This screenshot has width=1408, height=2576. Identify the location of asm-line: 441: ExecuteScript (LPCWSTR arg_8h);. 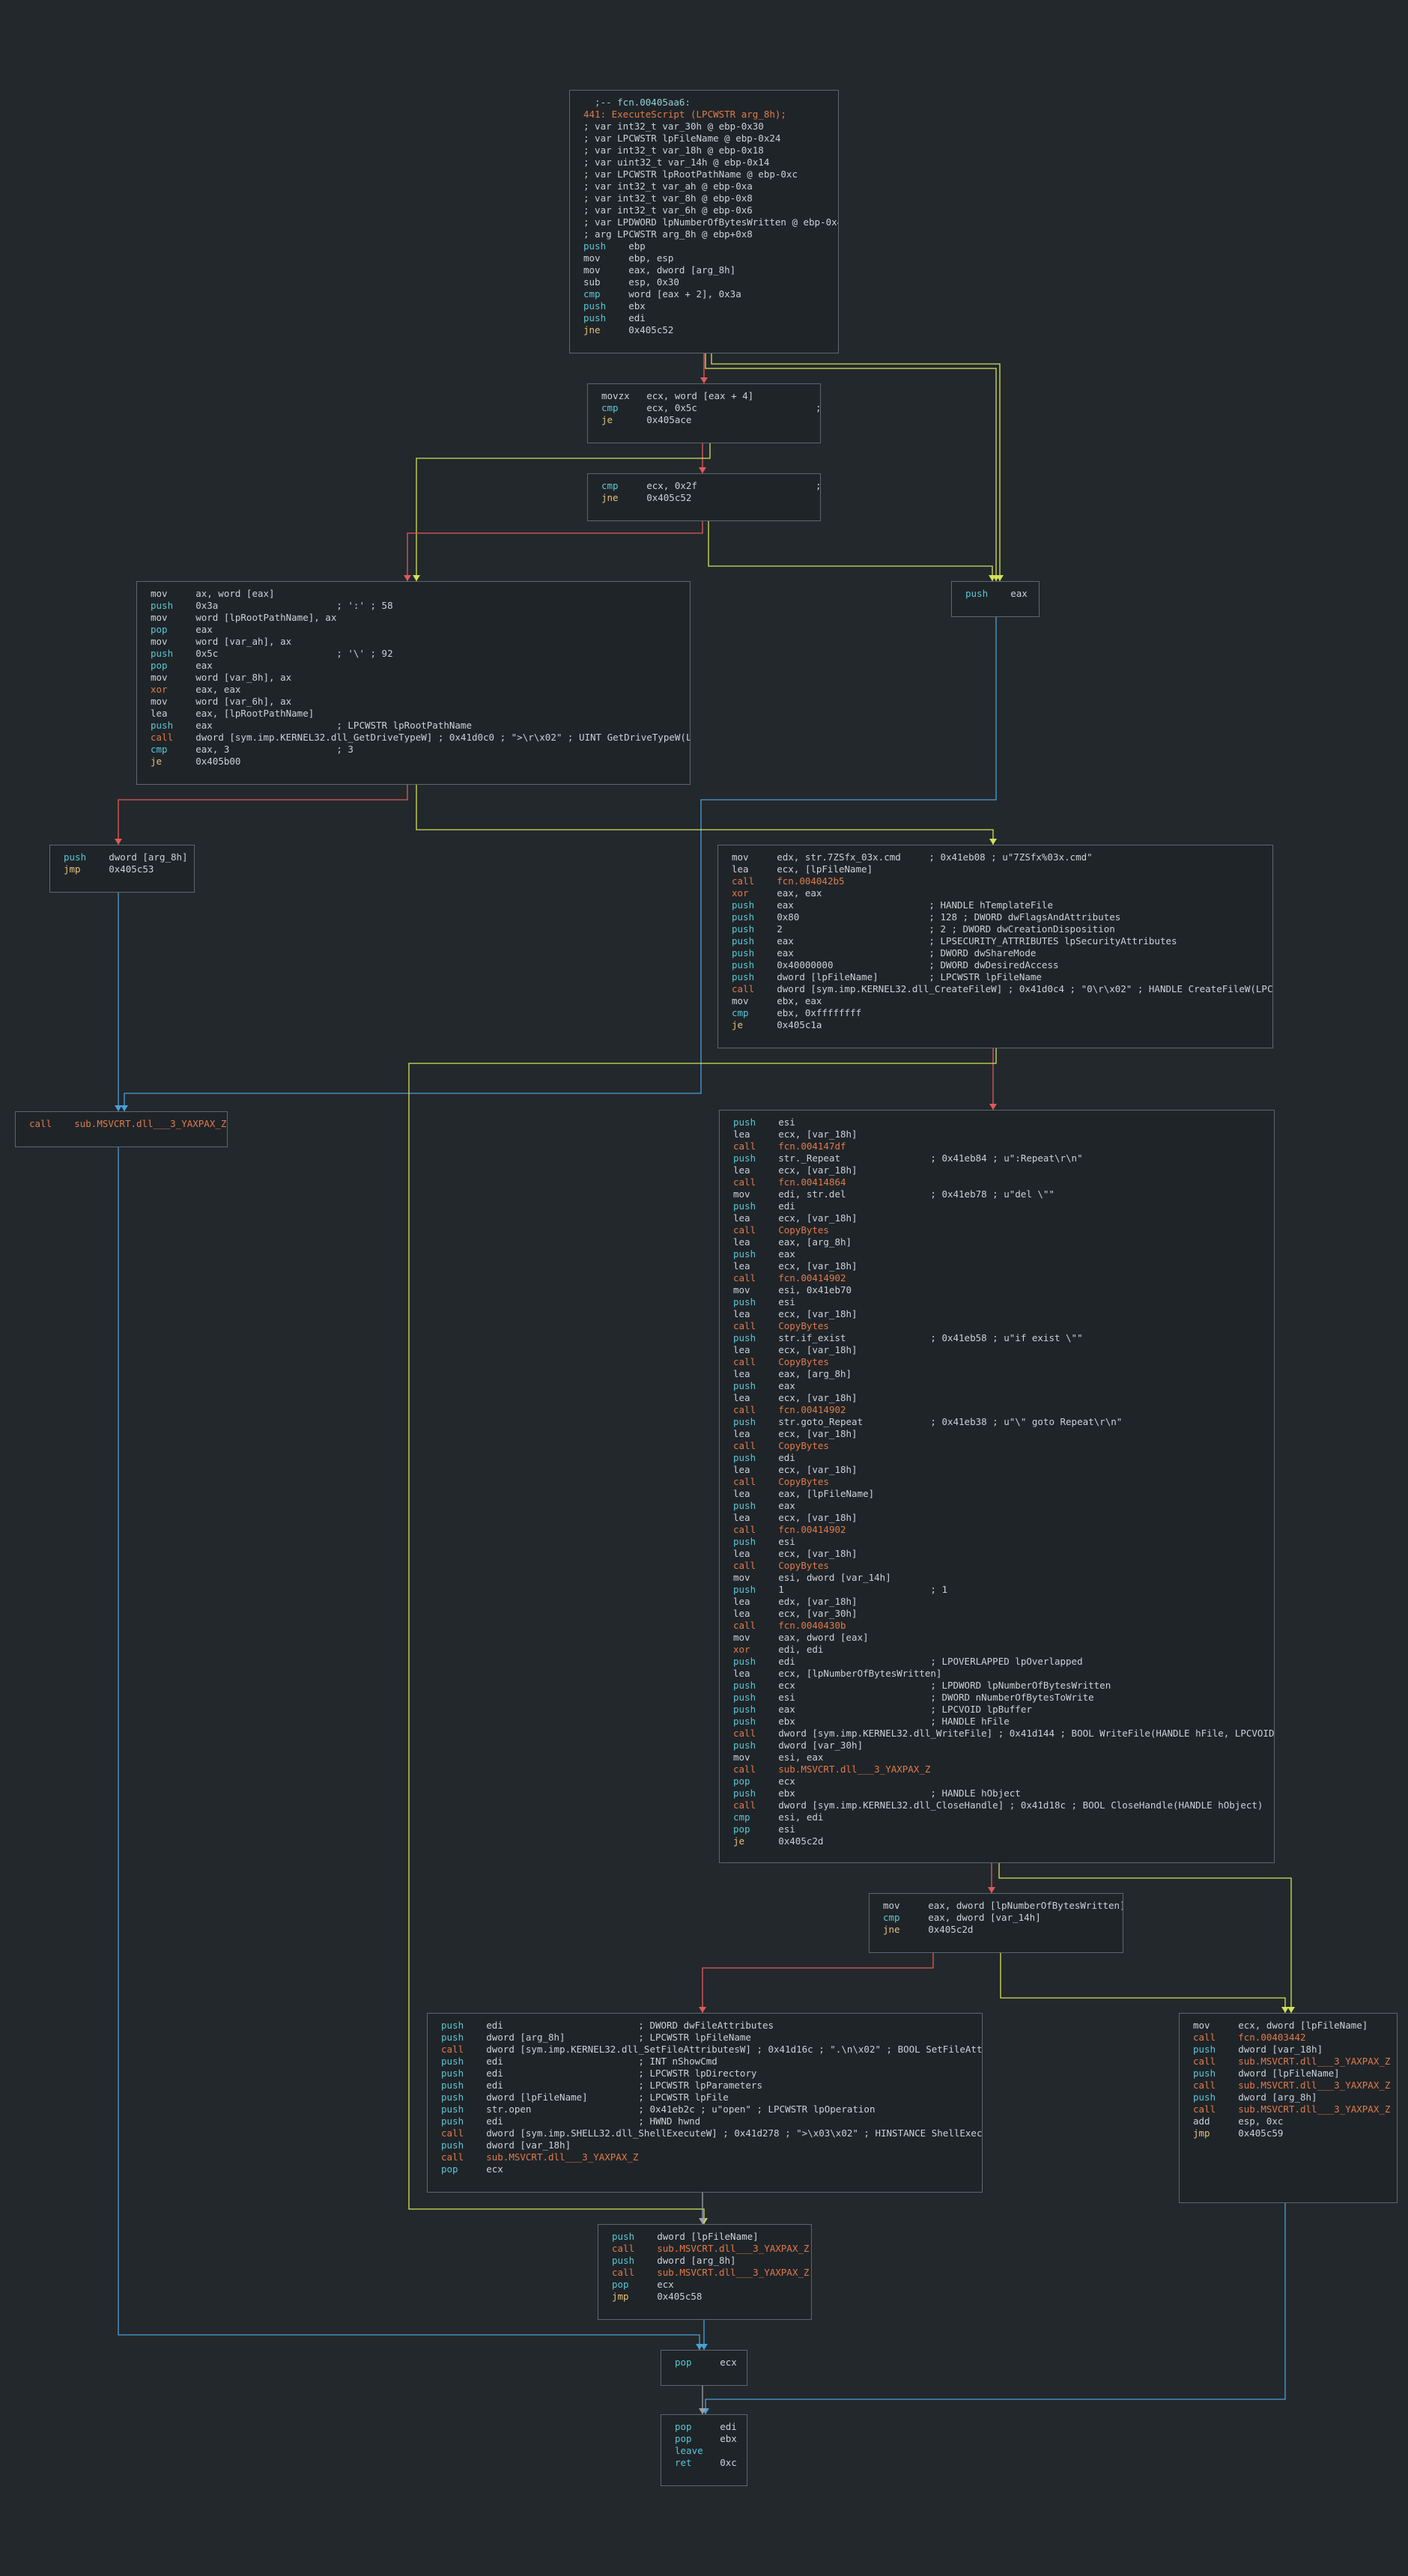
(710, 115).